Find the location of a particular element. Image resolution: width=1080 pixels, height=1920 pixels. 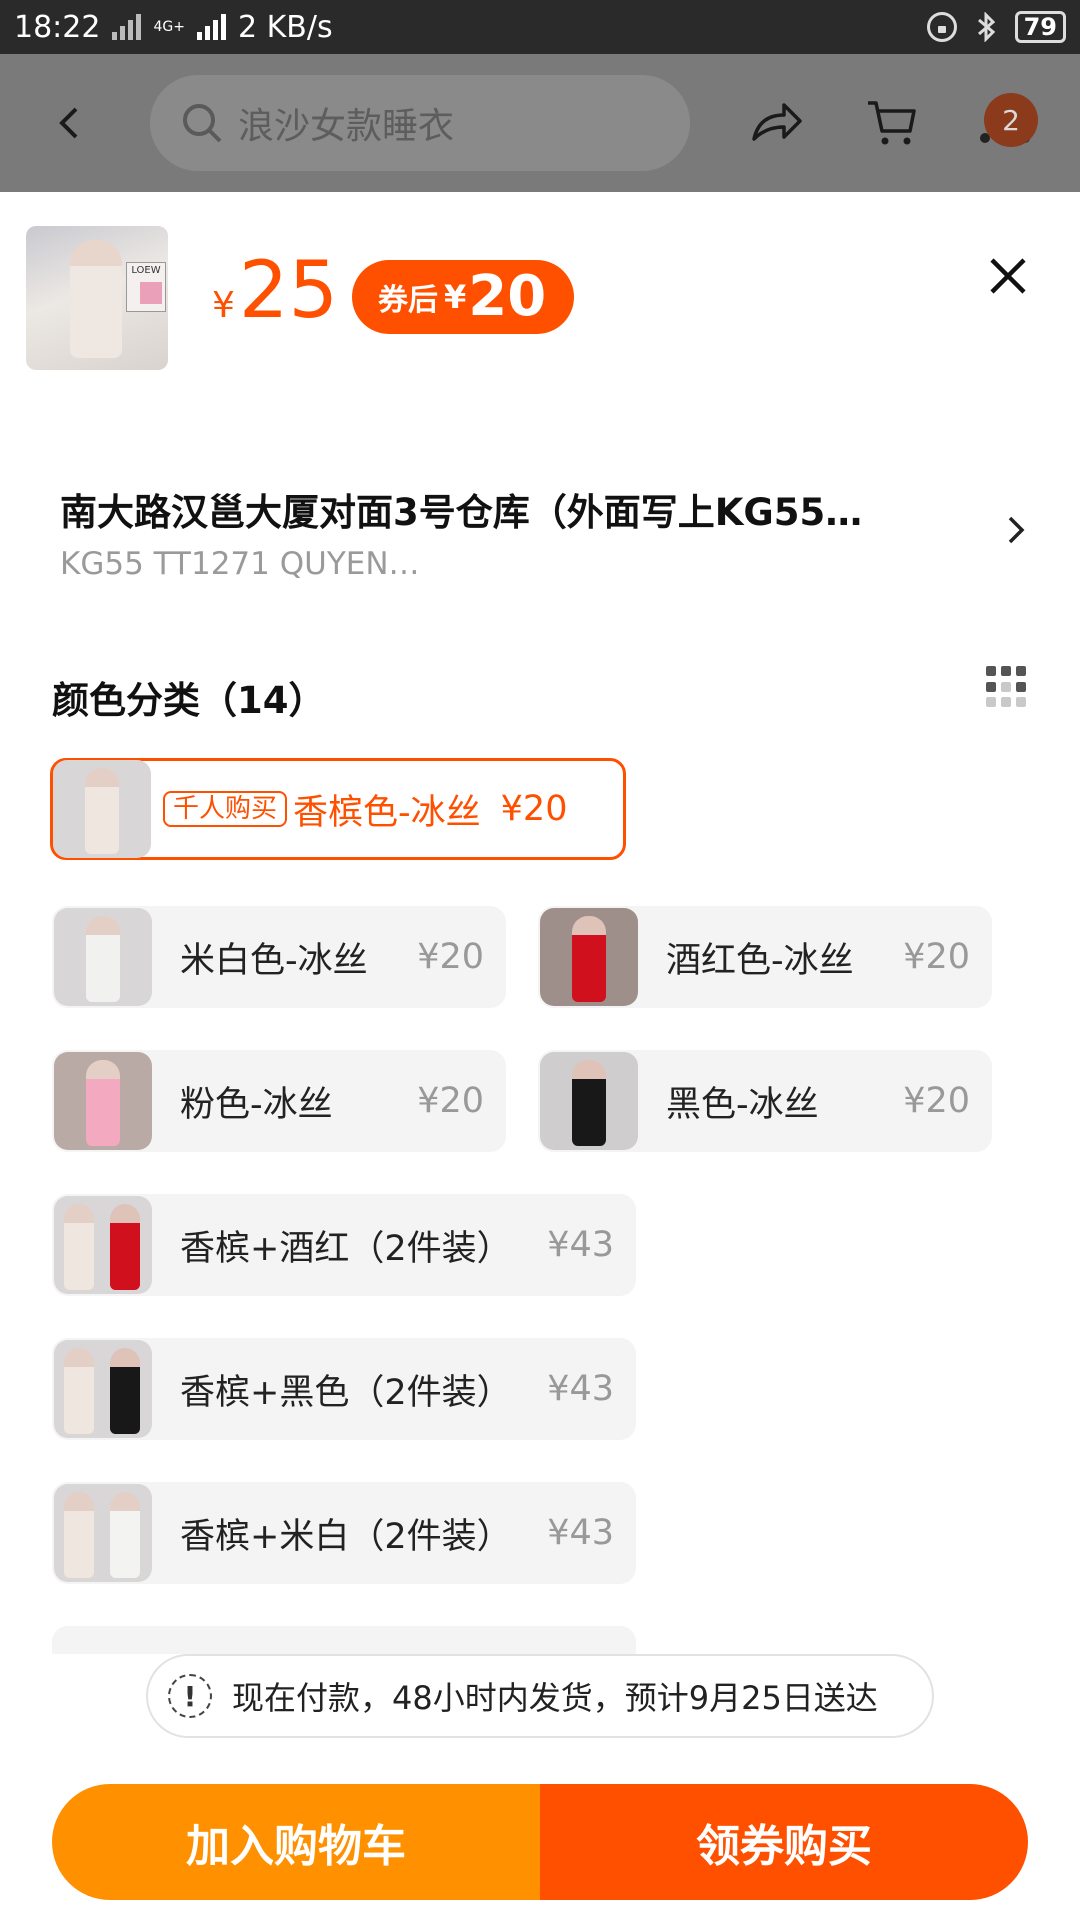

option-item: 香槟+米白（2件装） ¥43 is located at coordinates (344, 1533).